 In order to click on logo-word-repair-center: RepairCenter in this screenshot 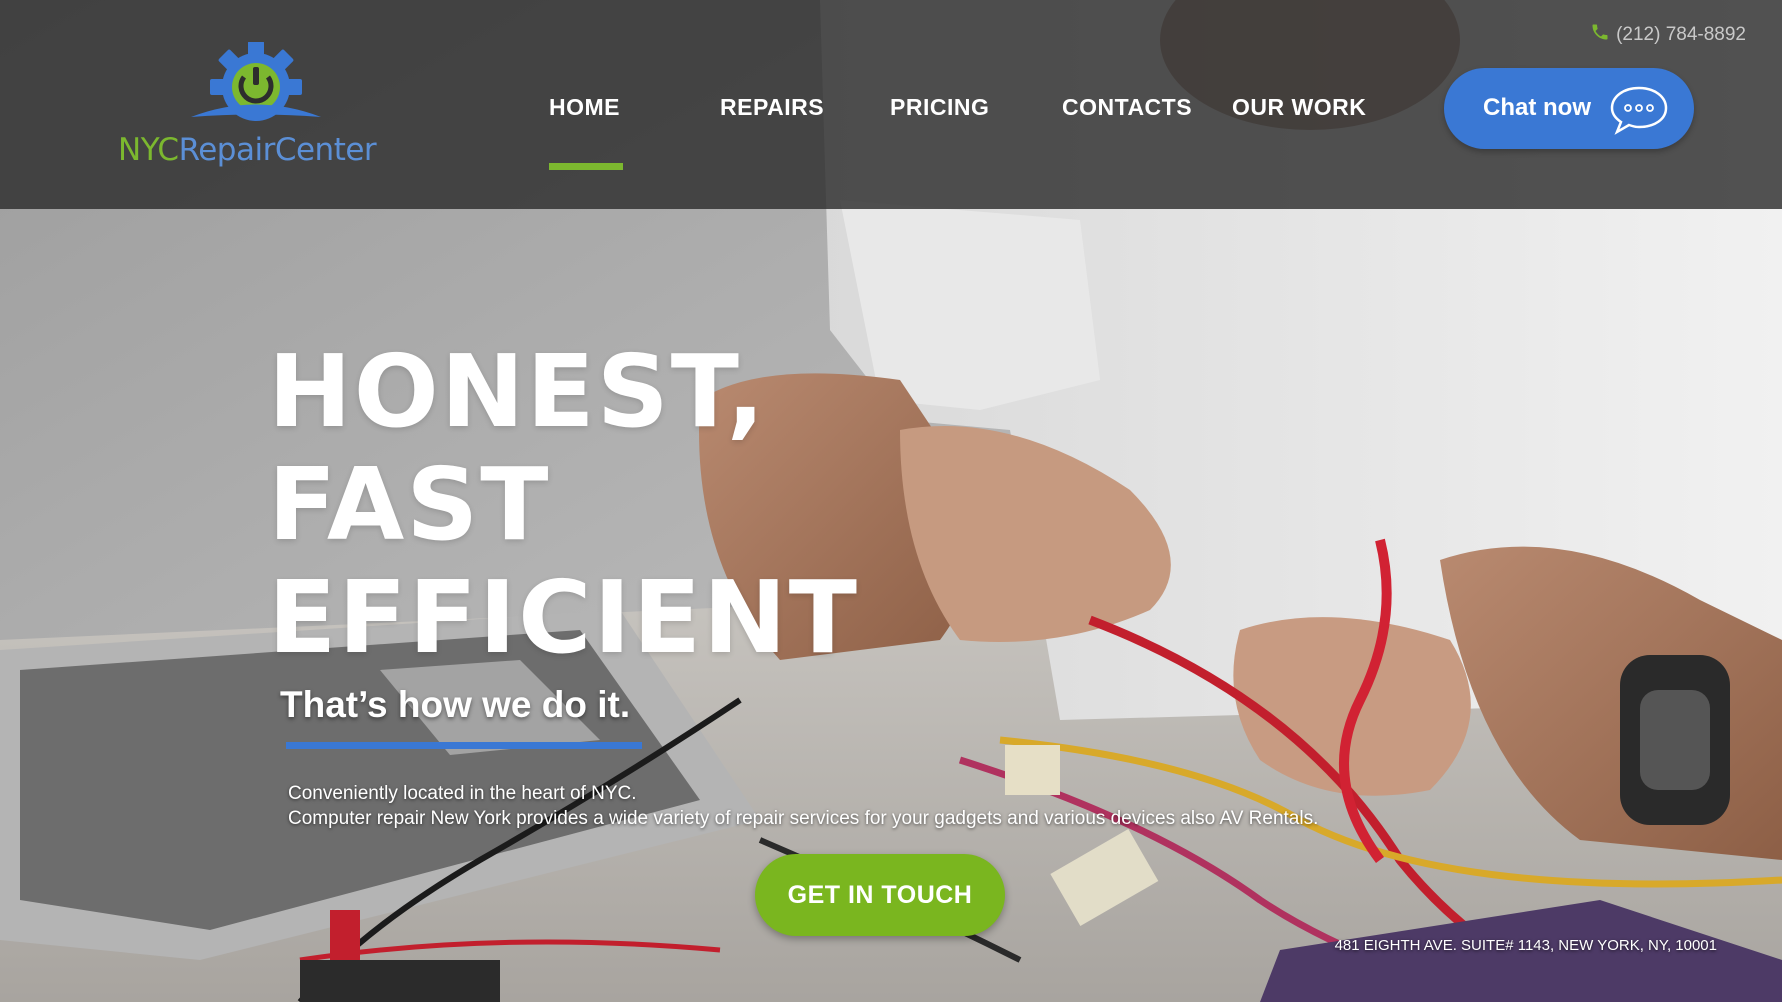, I will do `click(277, 150)`.